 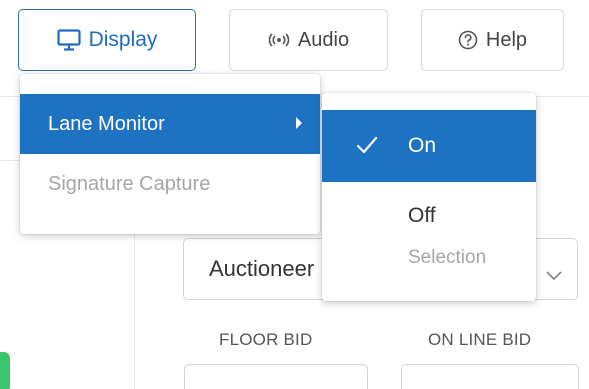 What do you see at coordinates (554, 274) in the screenshot?
I see `chevron-down-icon` at bounding box center [554, 274].